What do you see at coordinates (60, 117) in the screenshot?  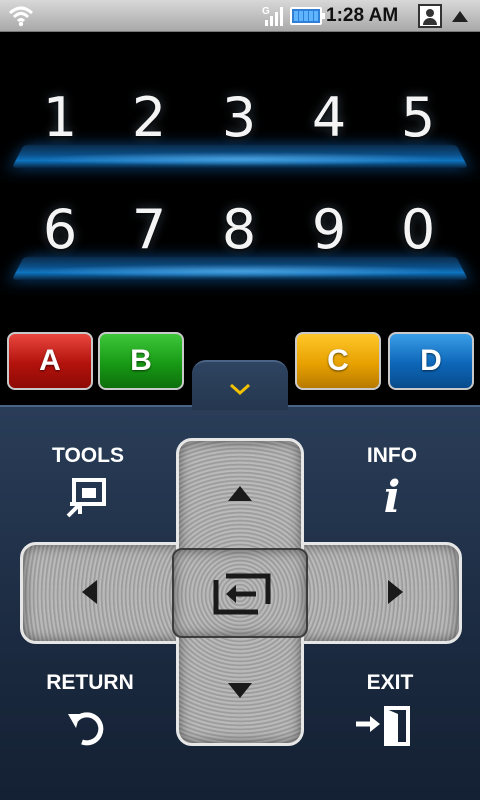 I see `number-key-1: 1` at bounding box center [60, 117].